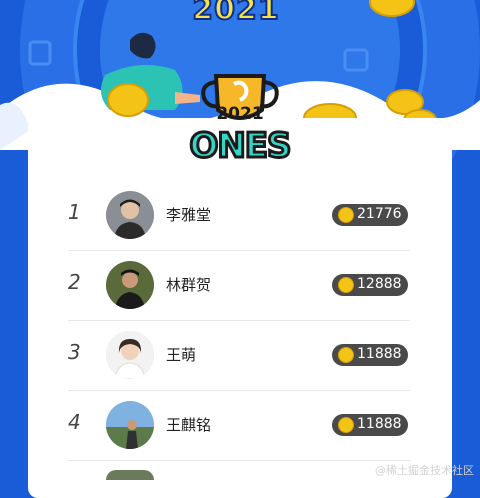  Describe the element at coordinates (74, 282) in the screenshot. I see `rank-number: 2` at that location.